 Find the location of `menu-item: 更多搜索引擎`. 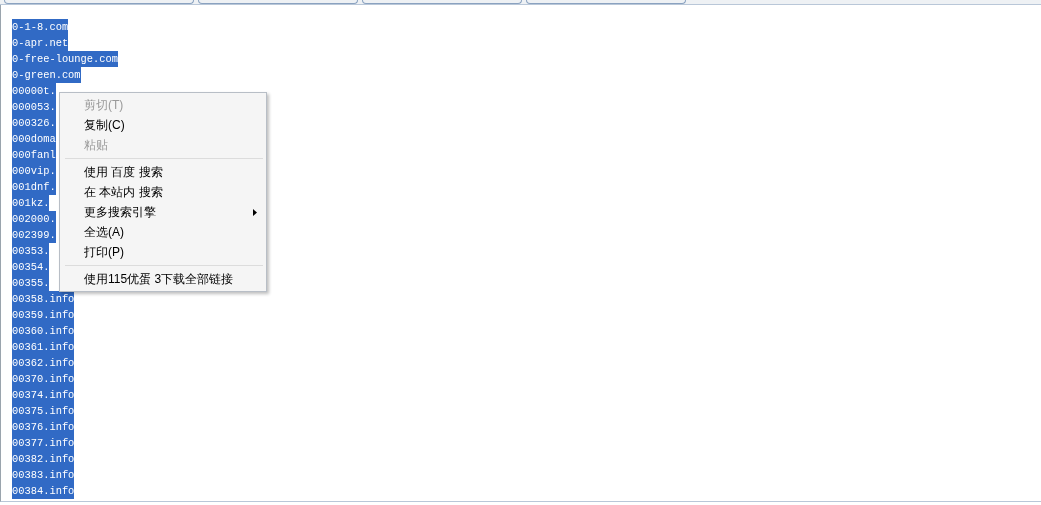

menu-item: 更多搜索引擎 is located at coordinates (163, 212).